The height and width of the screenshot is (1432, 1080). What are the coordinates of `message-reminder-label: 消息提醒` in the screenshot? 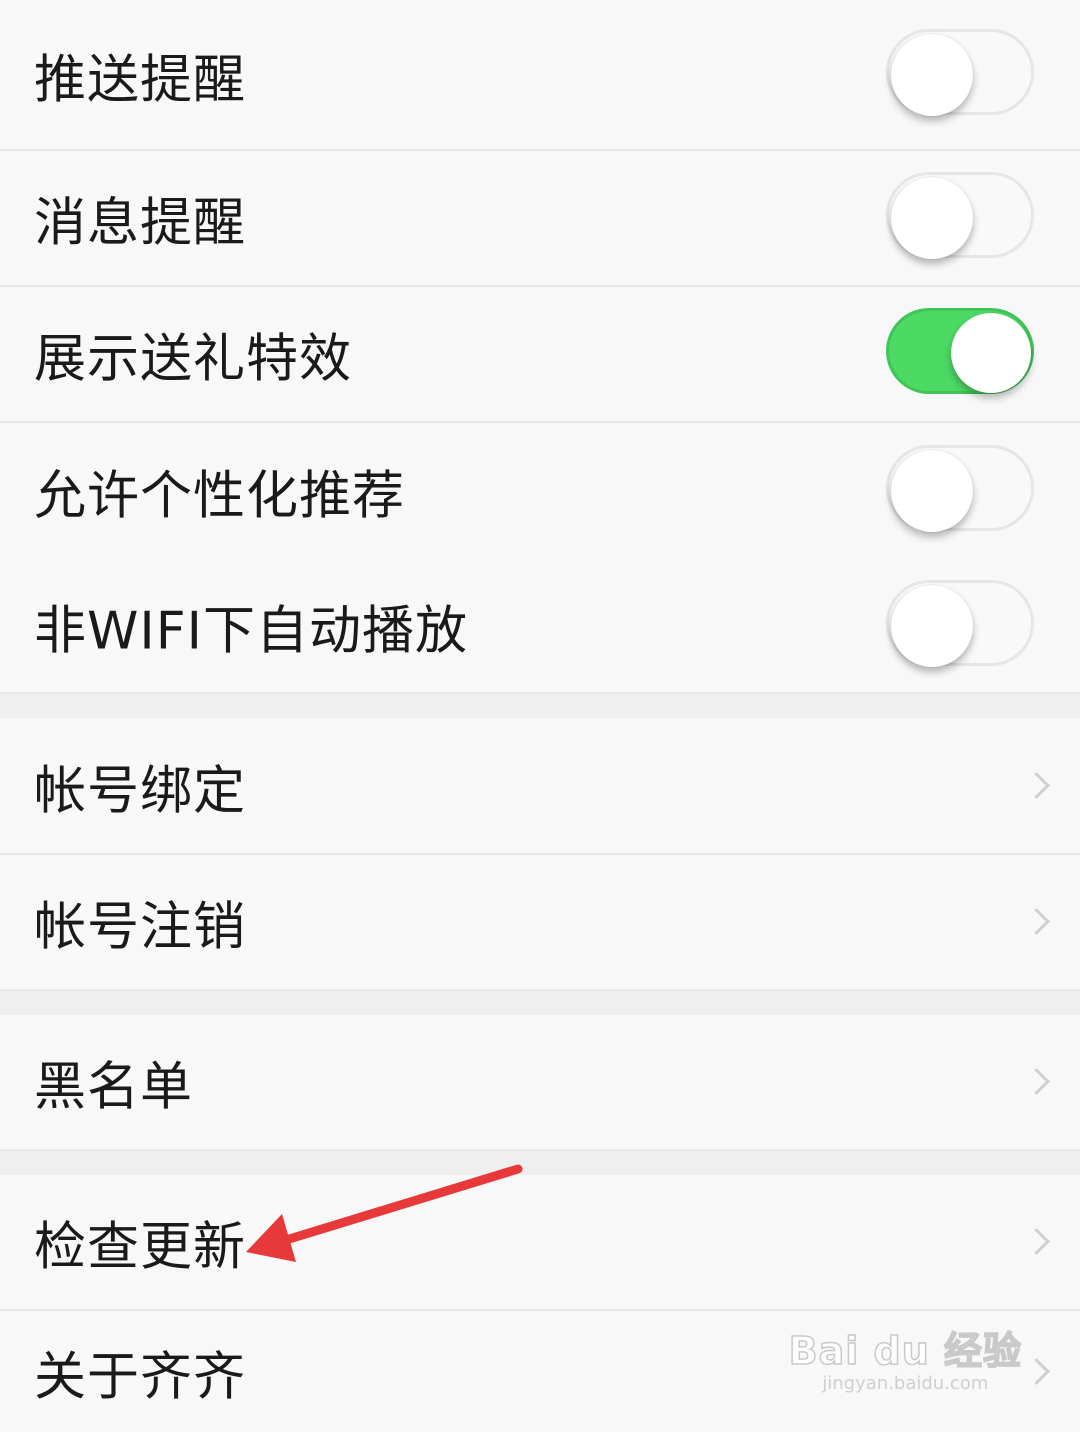 It's located at (140, 223).